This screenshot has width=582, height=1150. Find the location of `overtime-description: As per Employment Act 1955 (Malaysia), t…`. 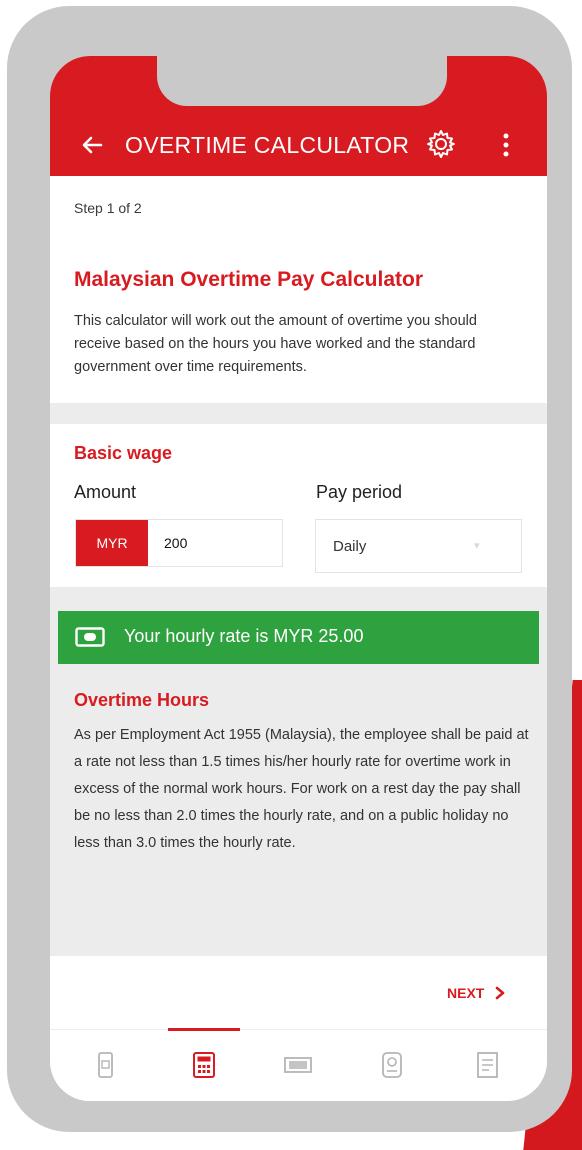

overtime-description: As per Employment Act 1955 (Malaysia), t… is located at coordinates (301, 789).